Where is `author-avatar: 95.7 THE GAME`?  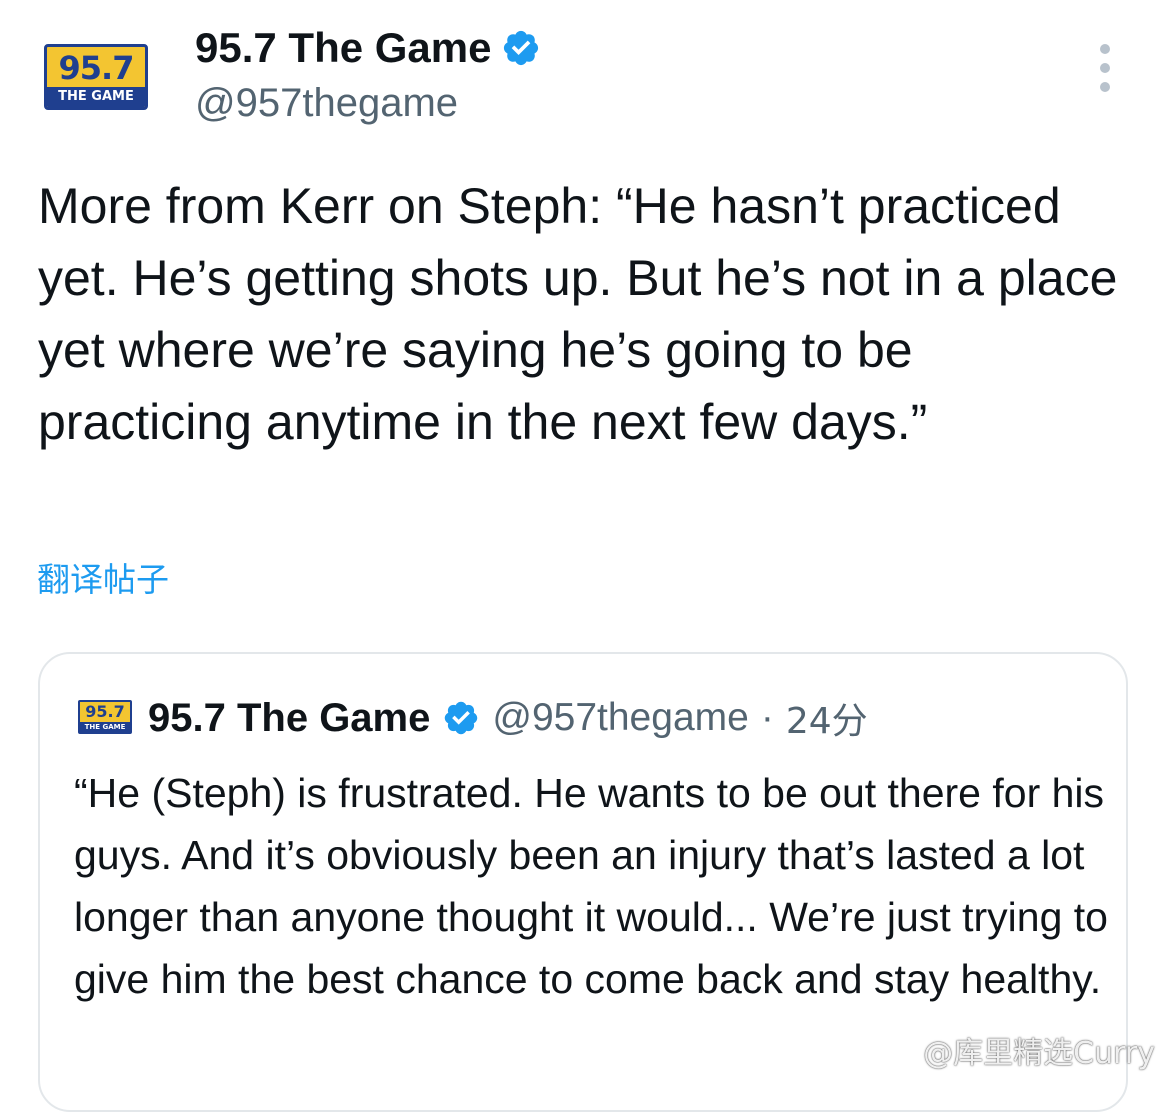
author-avatar: 95.7 THE GAME is located at coordinates (96, 77).